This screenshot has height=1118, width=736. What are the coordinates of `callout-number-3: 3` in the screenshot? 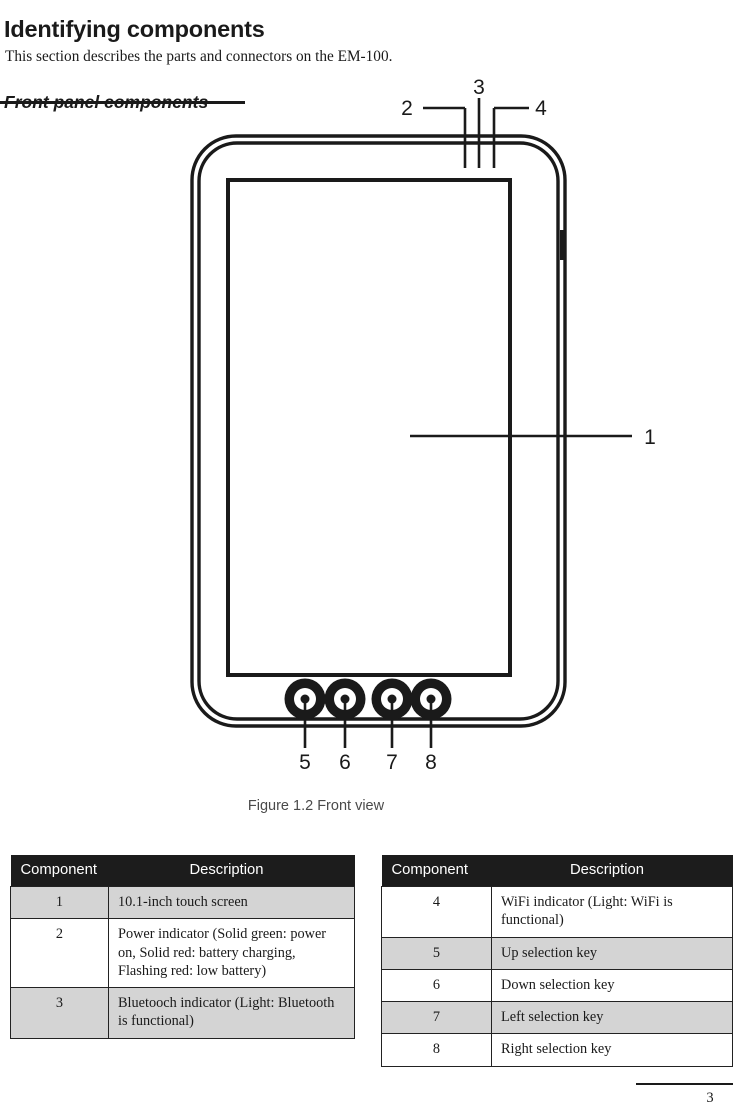 It's located at (479, 87).